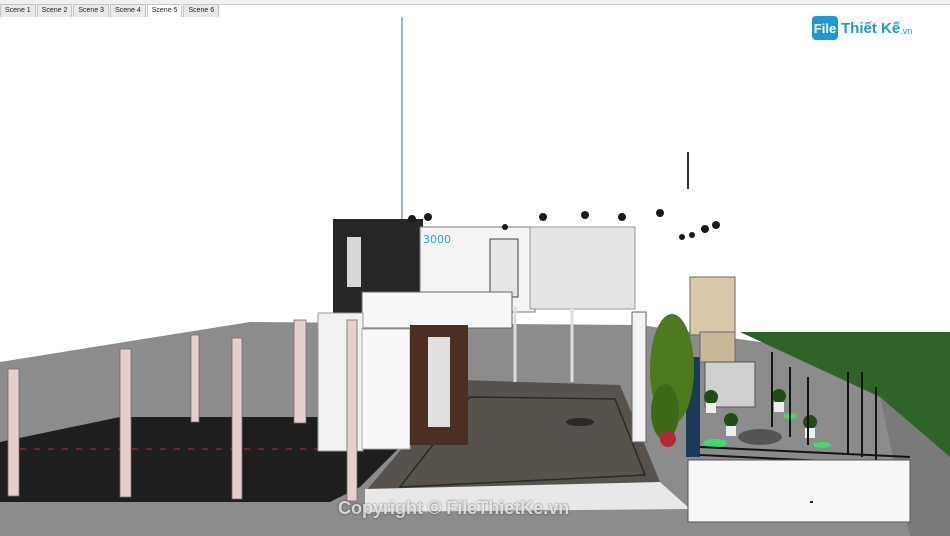 The image size is (950, 536). Describe the element at coordinates (437, 310) in the screenshot. I see `balcony-slab` at that location.